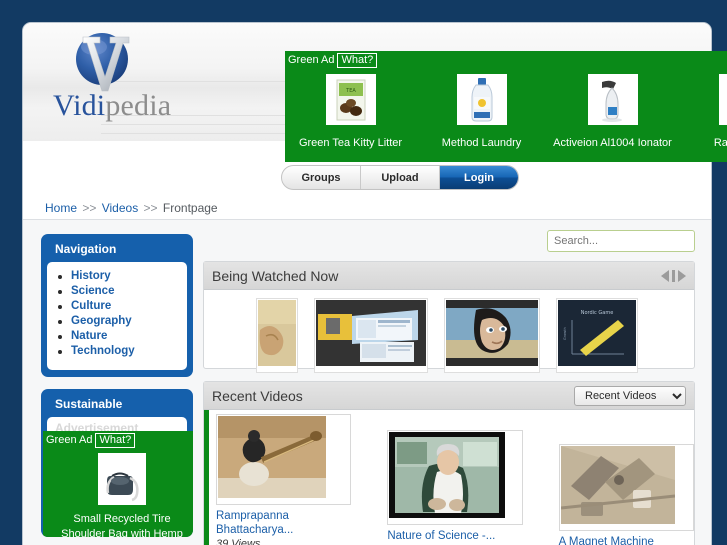 Image resolution: width=727 pixels, height=545 pixels. I want to click on panel-header: Recent Videos Recent Videos, so click(449, 396).